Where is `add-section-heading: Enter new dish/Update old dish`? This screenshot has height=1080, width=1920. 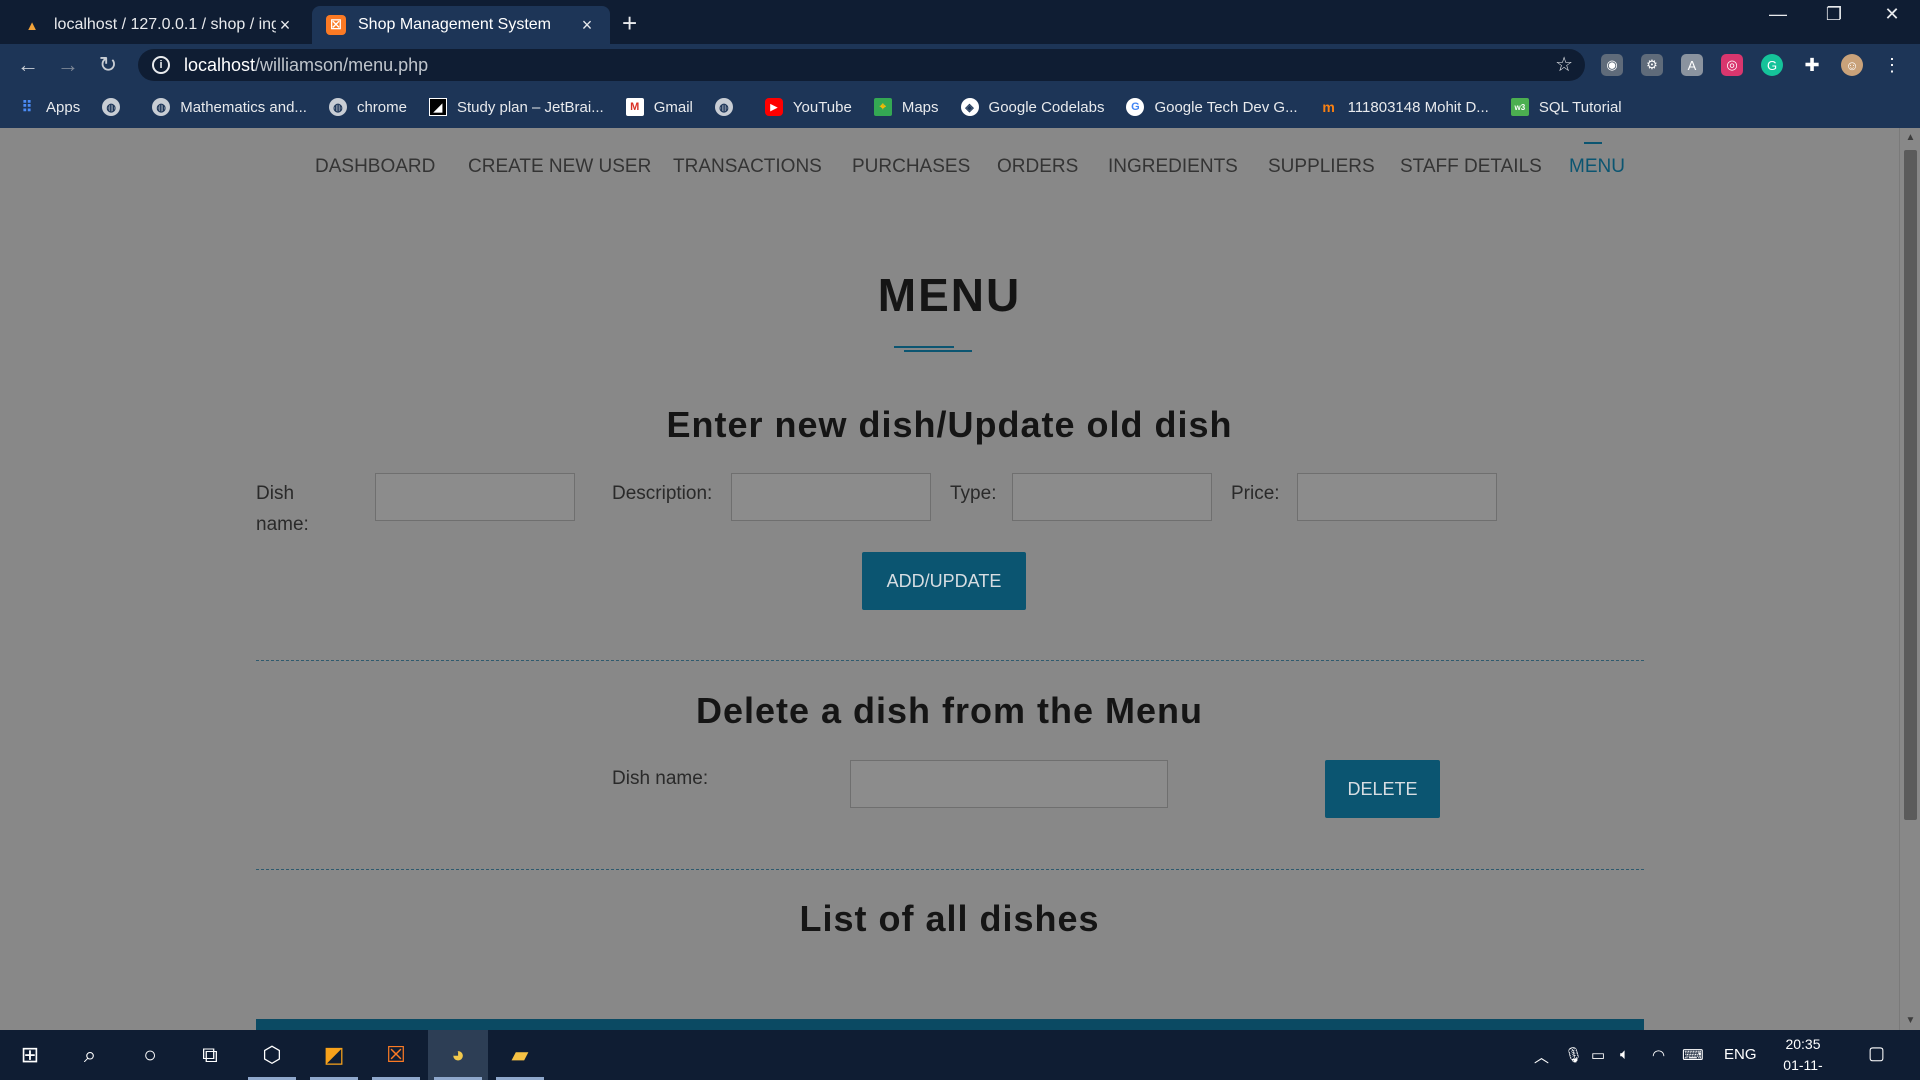
add-section-heading: Enter new dish/Update old dish is located at coordinates (949, 424).